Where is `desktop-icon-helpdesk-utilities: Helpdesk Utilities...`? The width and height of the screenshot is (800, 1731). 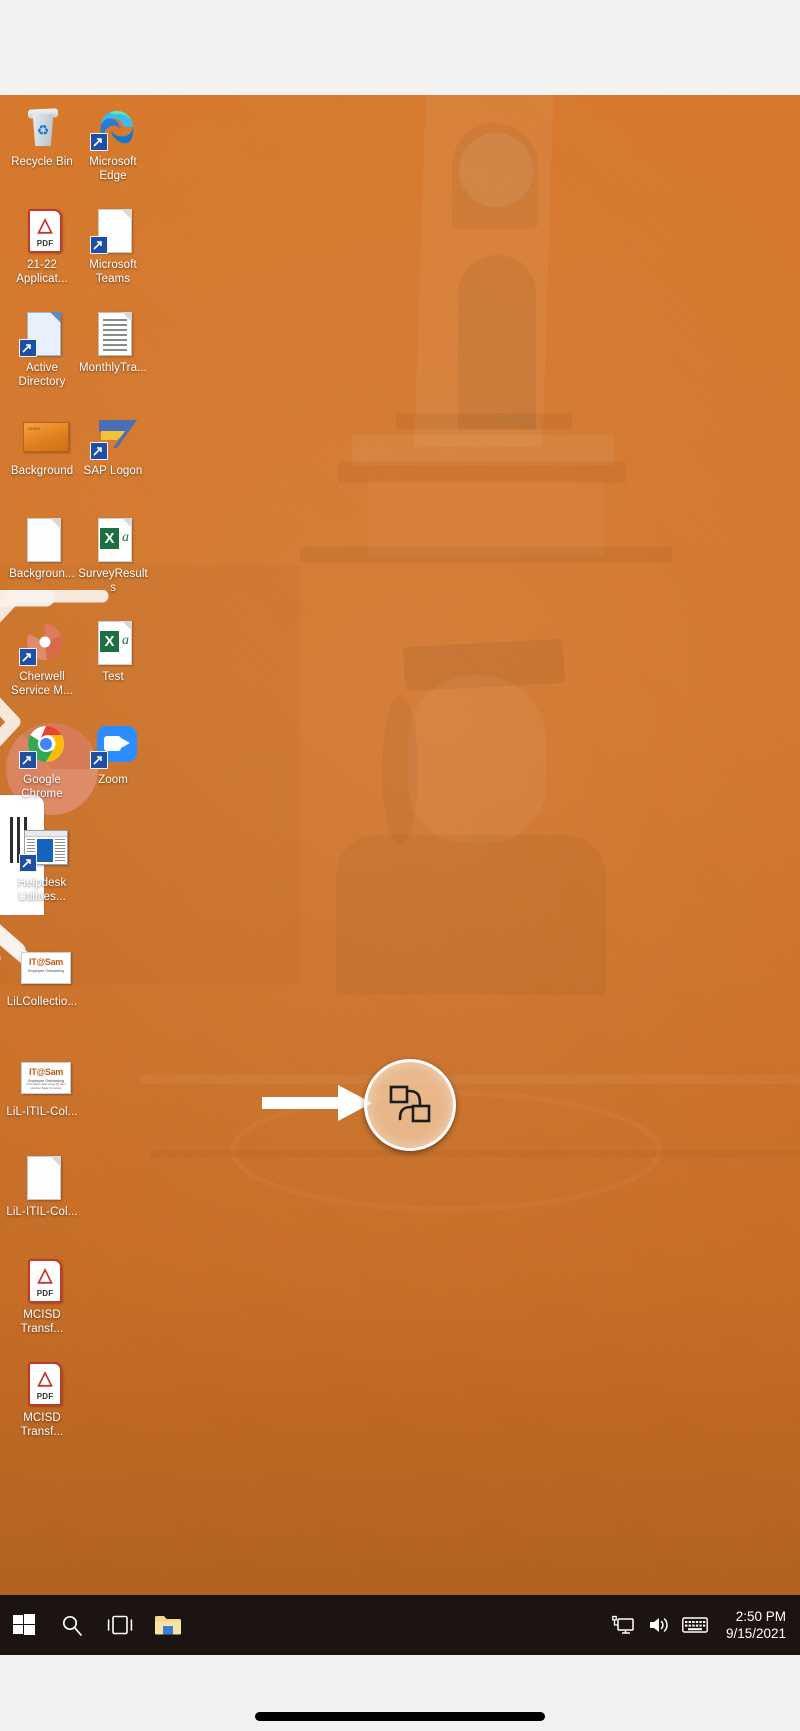 desktop-icon-helpdesk-utilities: Helpdesk Utilities... is located at coordinates (42, 865).